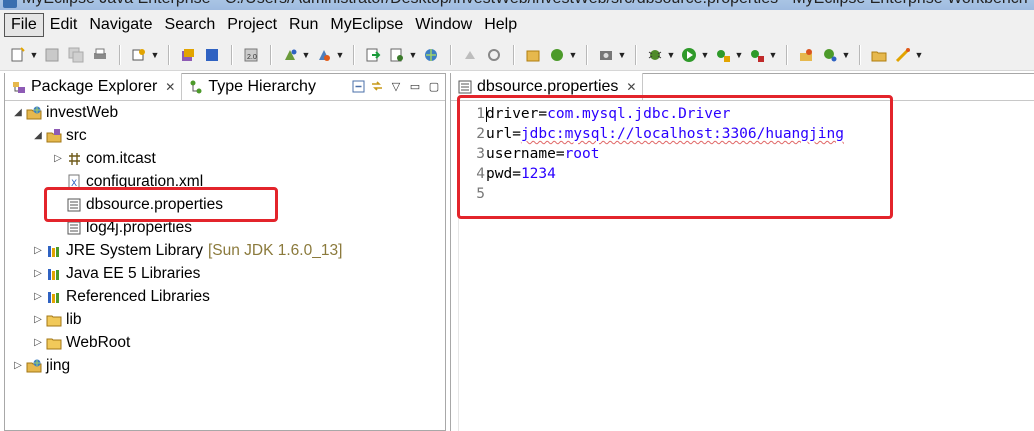 This screenshot has height=431, width=1034. Describe the element at coordinates (655, 55) in the screenshot. I see `debug-icon` at that location.